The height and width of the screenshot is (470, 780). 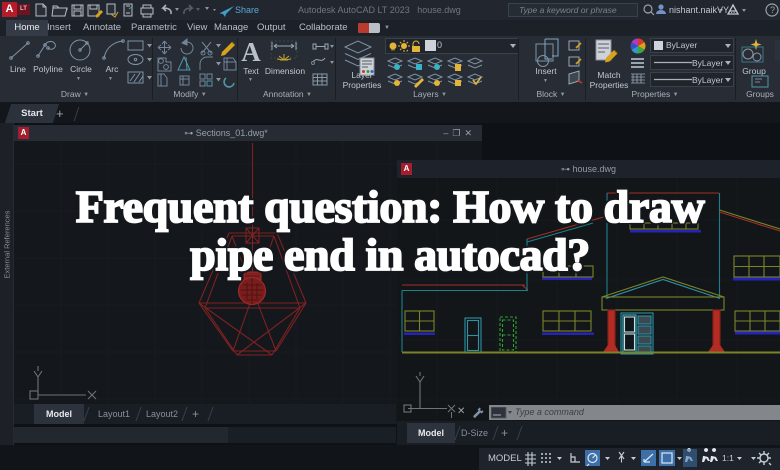 I want to click on svg-text: 1:1, so click(x=728, y=458).